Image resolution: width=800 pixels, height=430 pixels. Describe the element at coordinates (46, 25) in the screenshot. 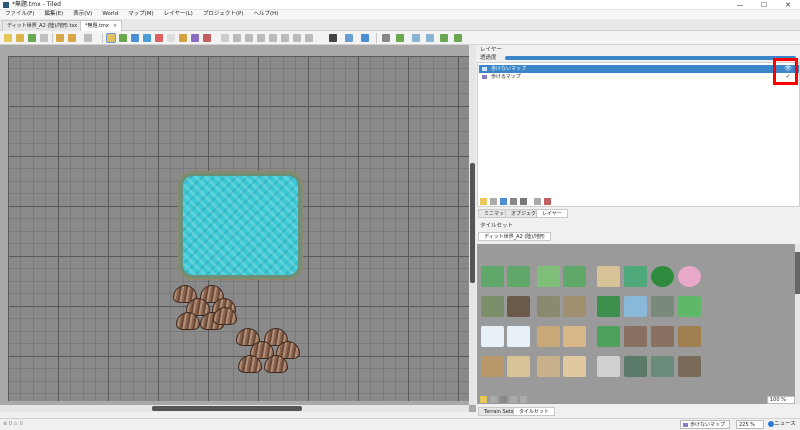

I see `tab-tileset-file: ディット世界_A2 (陸)/地形.tsx×` at that location.